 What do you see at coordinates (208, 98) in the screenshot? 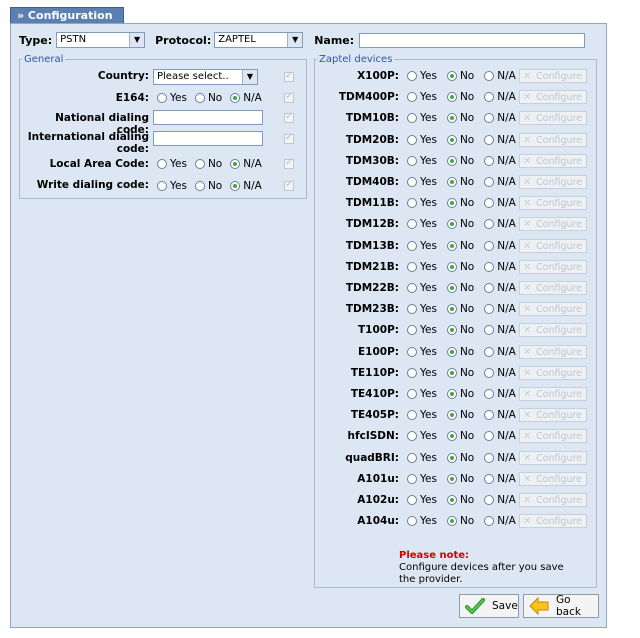
I see `e164-no: No` at bounding box center [208, 98].